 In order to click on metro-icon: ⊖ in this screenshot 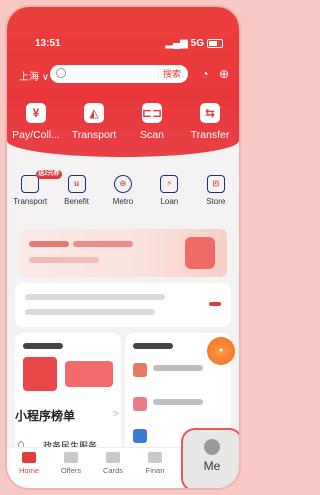, I will do `click(122, 184)`.